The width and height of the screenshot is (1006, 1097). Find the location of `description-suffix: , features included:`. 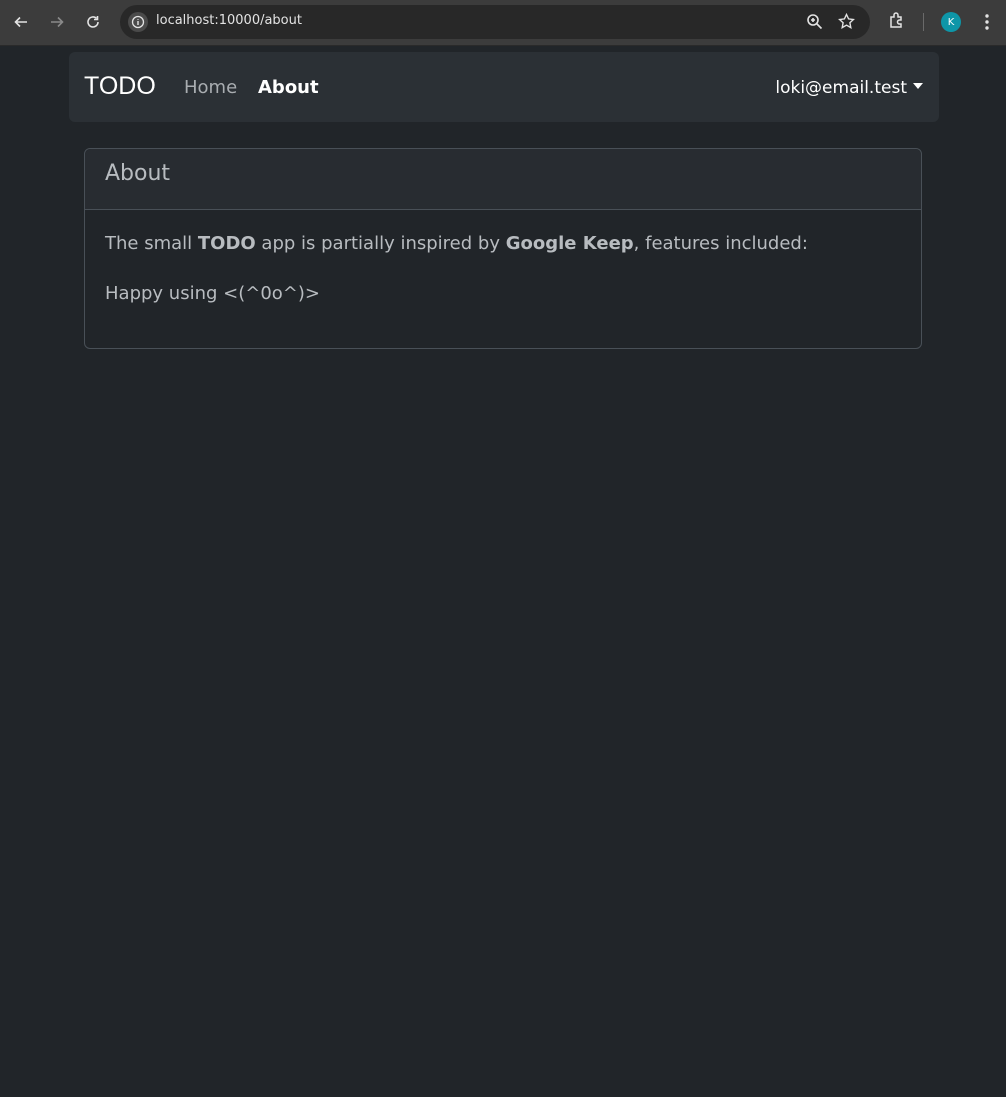

description-suffix: , features included: is located at coordinates (720, 243).